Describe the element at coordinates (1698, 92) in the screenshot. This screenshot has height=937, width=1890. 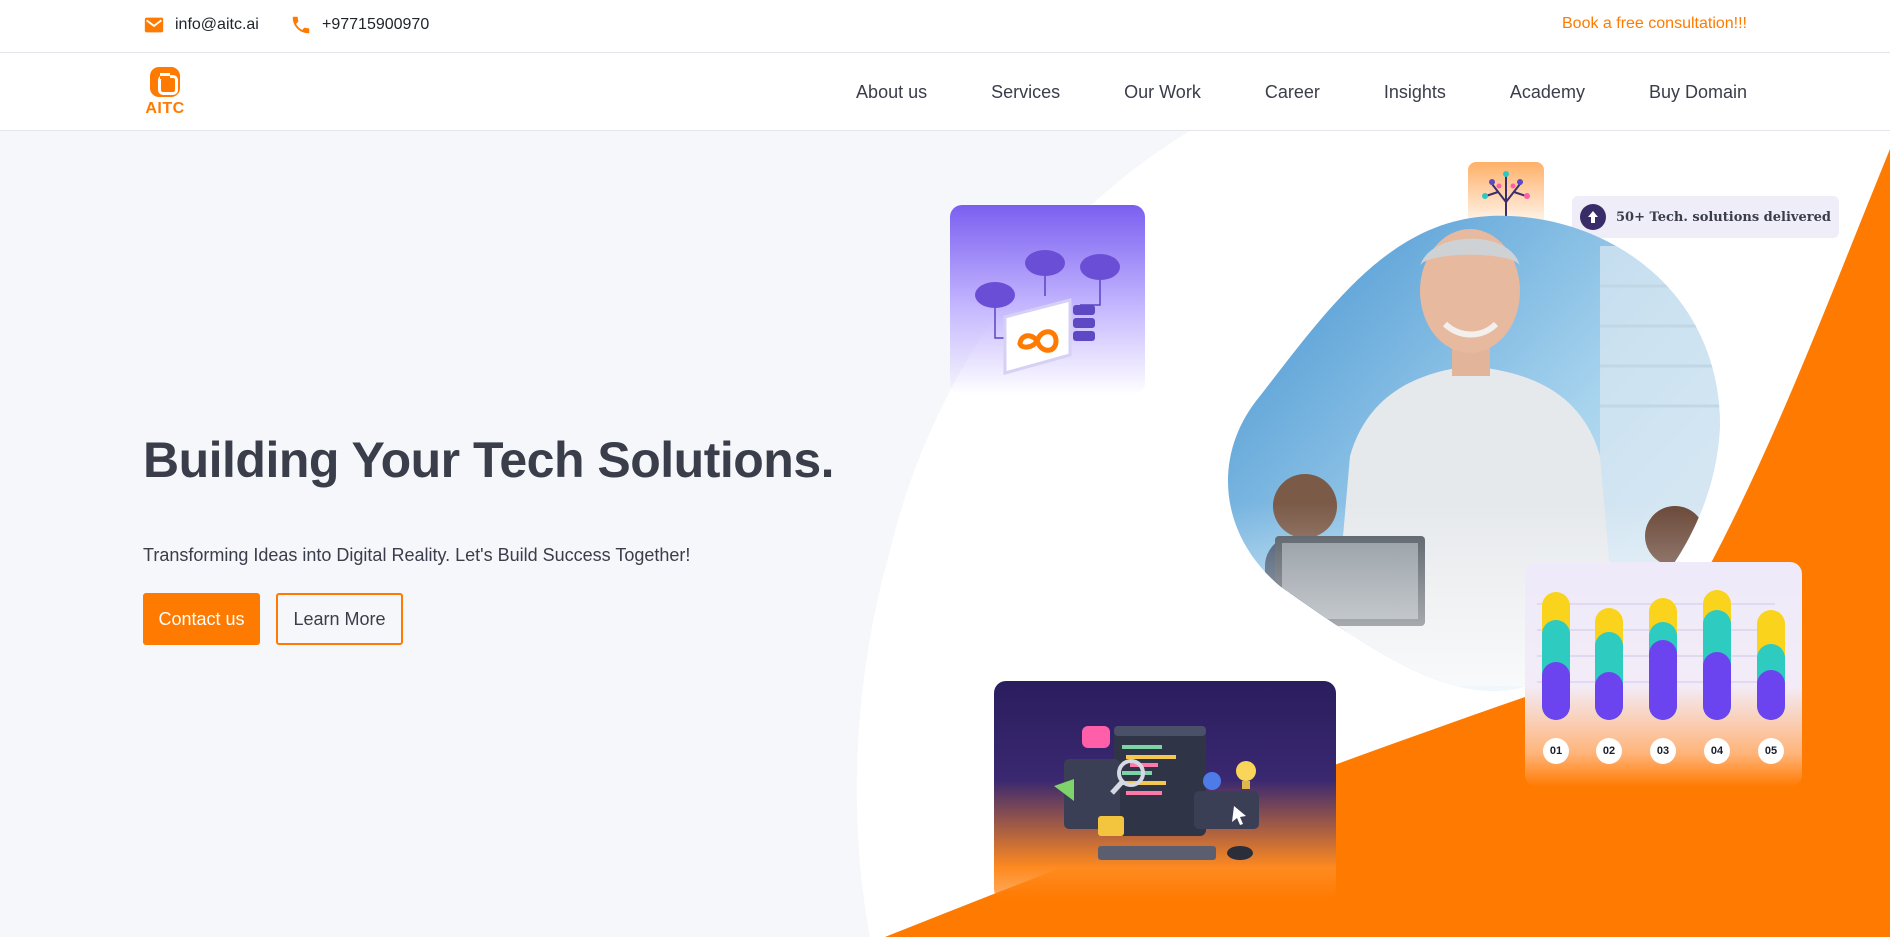
I see `nav-buy-domain: Buy Domain` at that location.